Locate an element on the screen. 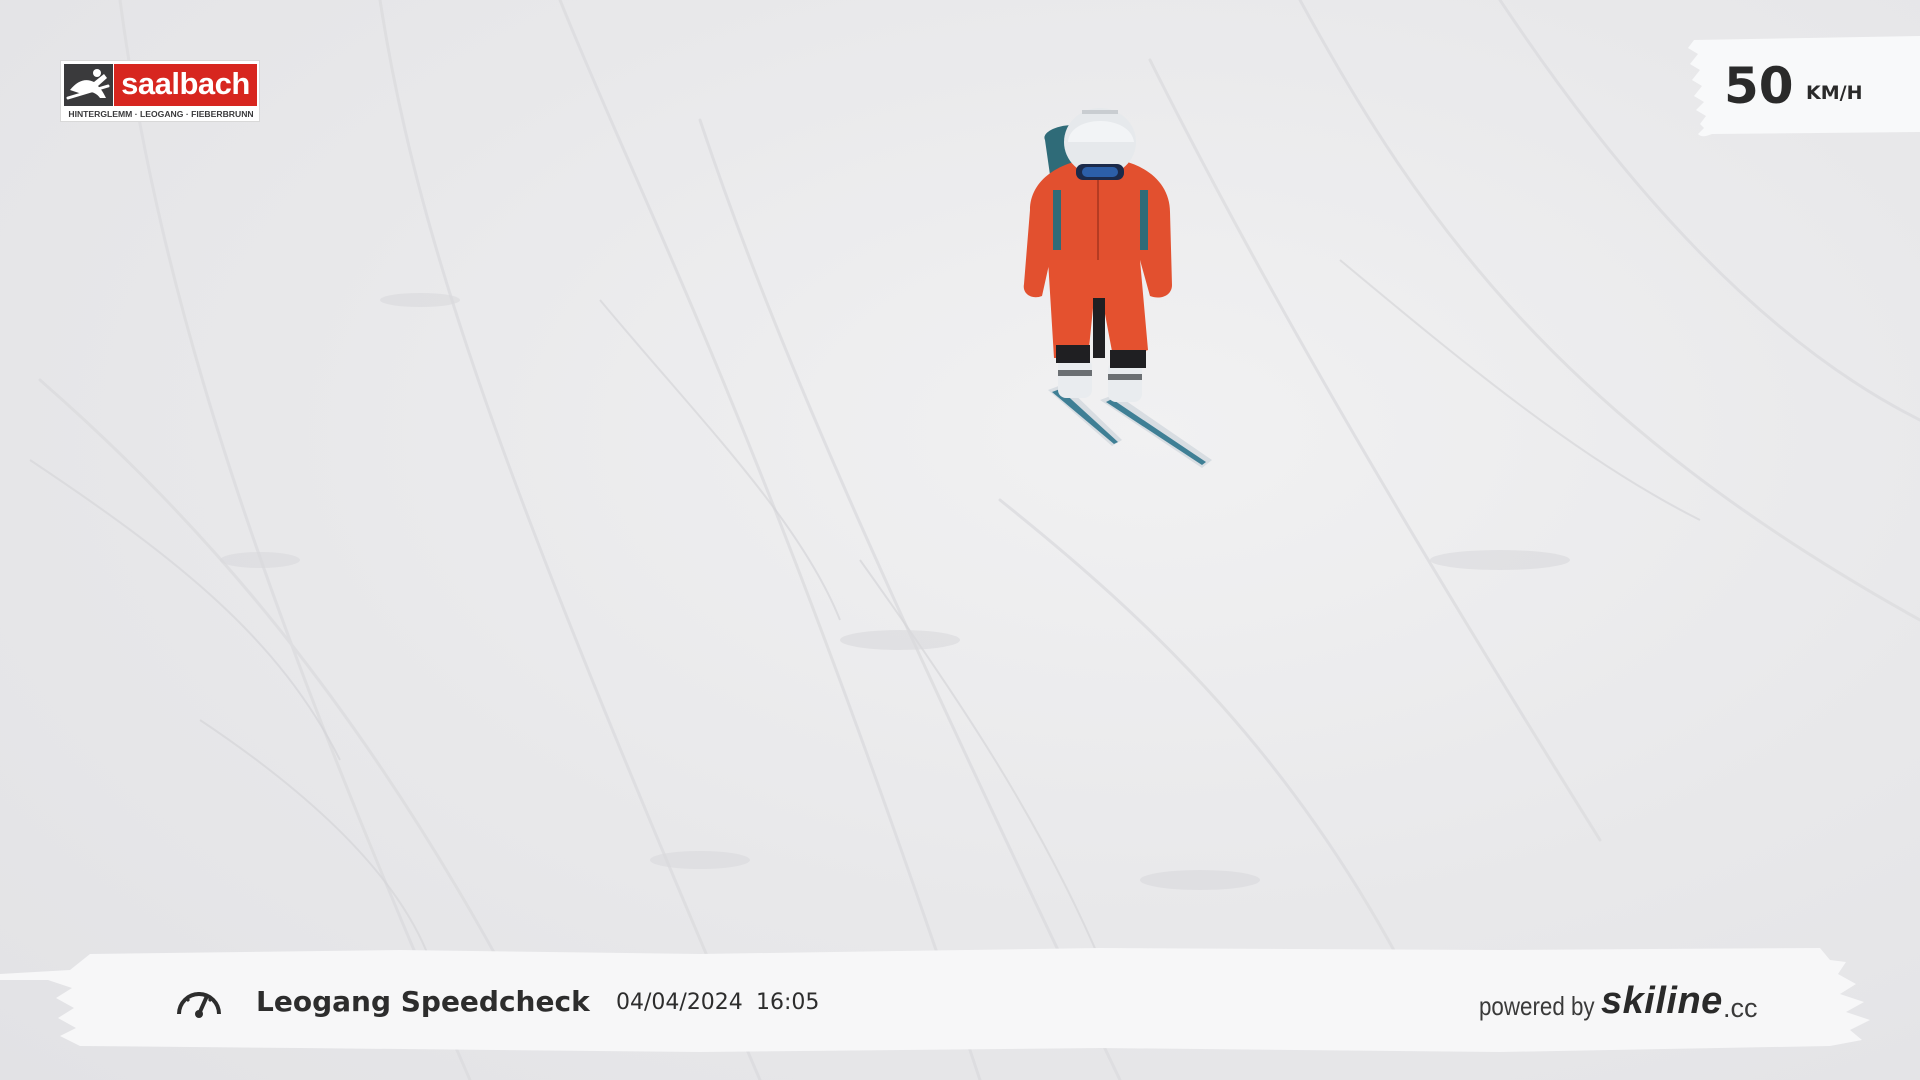 The image size is (1920, 1080). speedometer-icon is located at coordinates (199, 1005).